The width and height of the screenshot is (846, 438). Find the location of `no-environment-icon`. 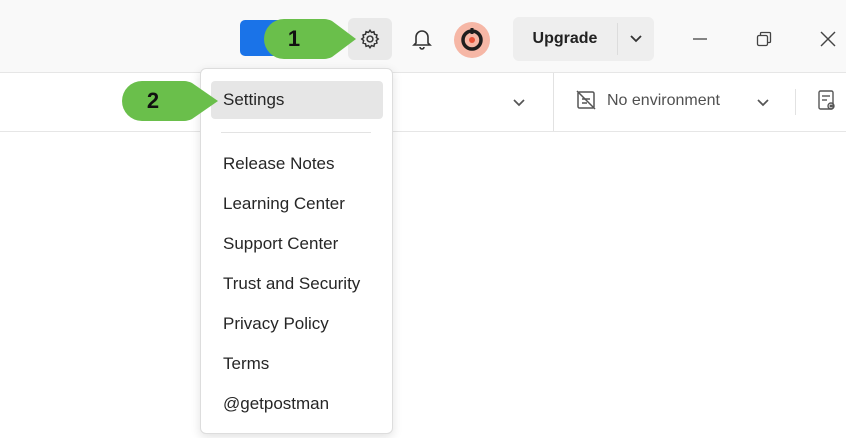

no-environment-icon is located at coordinates (586, 102).